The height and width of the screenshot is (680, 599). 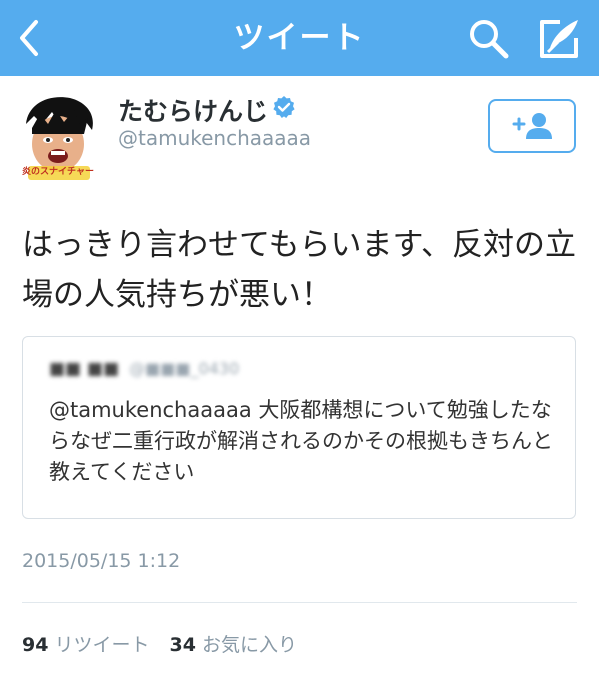 I want to click on divider, so click(x=299, y=602).